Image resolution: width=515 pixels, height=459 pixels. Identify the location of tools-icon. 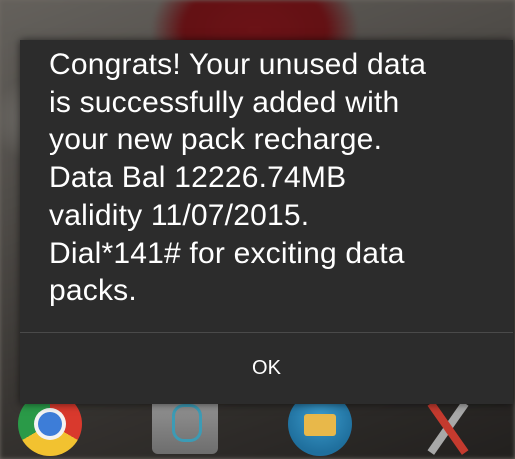
(448, 428).